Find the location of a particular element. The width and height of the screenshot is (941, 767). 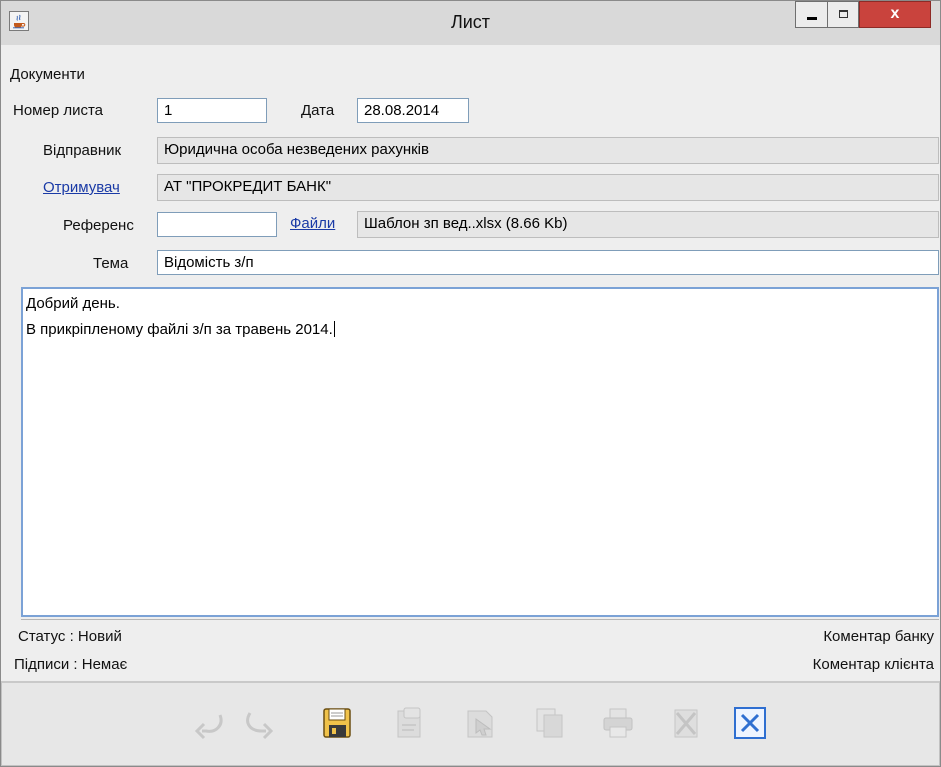

save-button is located at coordinates (338, 723).